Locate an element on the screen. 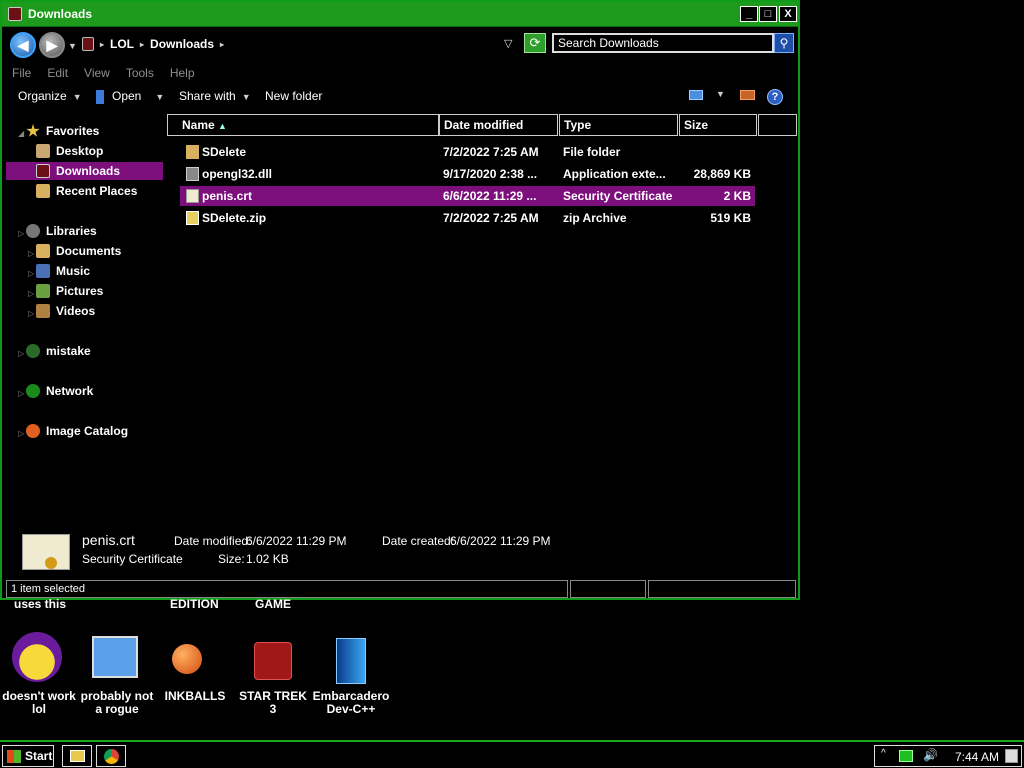  nav-label: Music is located at coordinates (73, 271).